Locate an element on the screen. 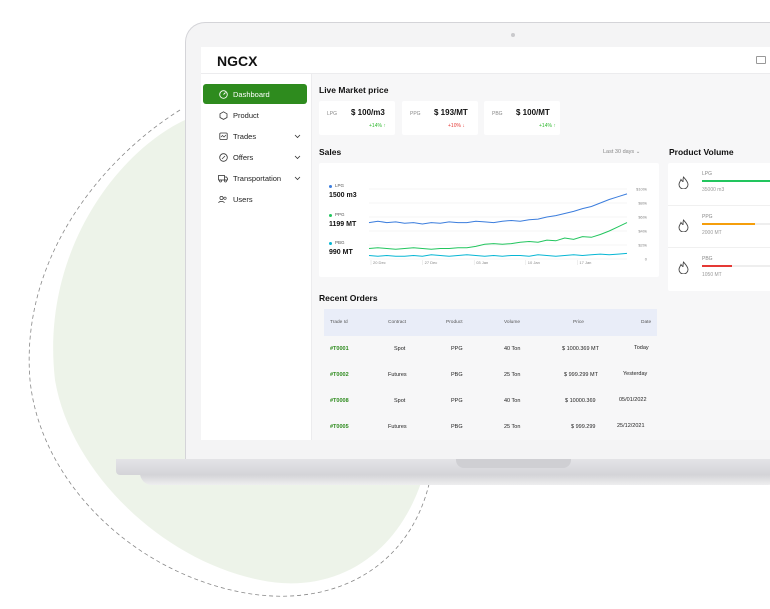 This screenshot has width=770, height=609. volume-label: PPG is located at coordinates (707, 217).